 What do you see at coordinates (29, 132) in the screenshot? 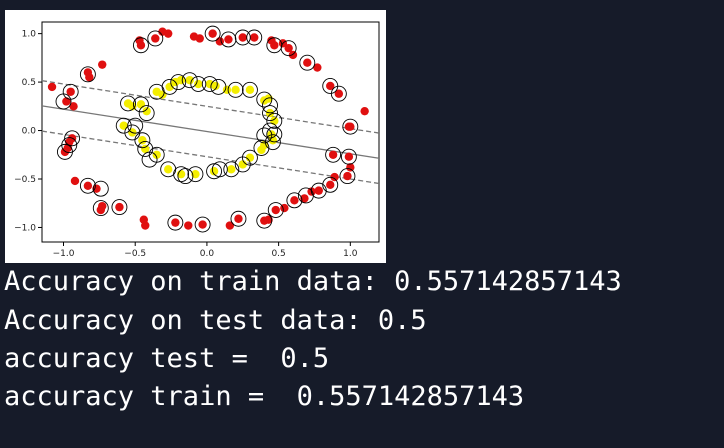
I see `y-tick-label: 0.0` at bounding box center [29, 132].